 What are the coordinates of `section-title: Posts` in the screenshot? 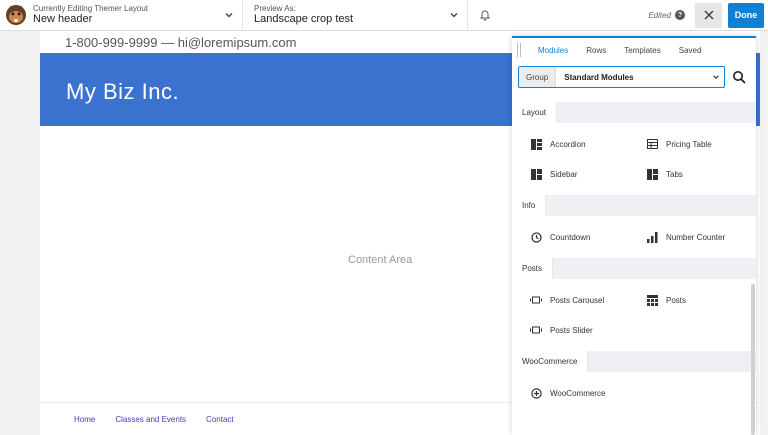 It's located at (533, 268).